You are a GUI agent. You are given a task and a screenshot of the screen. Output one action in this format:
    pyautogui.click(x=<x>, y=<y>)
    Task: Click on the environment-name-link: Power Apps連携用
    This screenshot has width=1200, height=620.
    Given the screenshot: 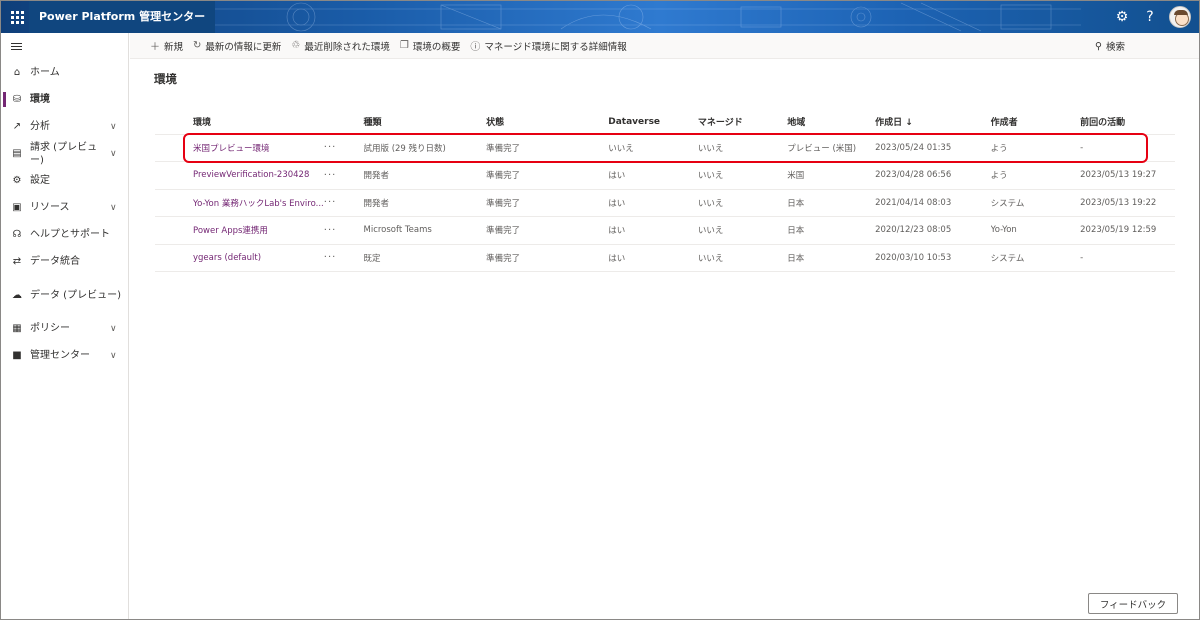 What is the action you would take?
    pyautogui.click(x=239, y=230)
    